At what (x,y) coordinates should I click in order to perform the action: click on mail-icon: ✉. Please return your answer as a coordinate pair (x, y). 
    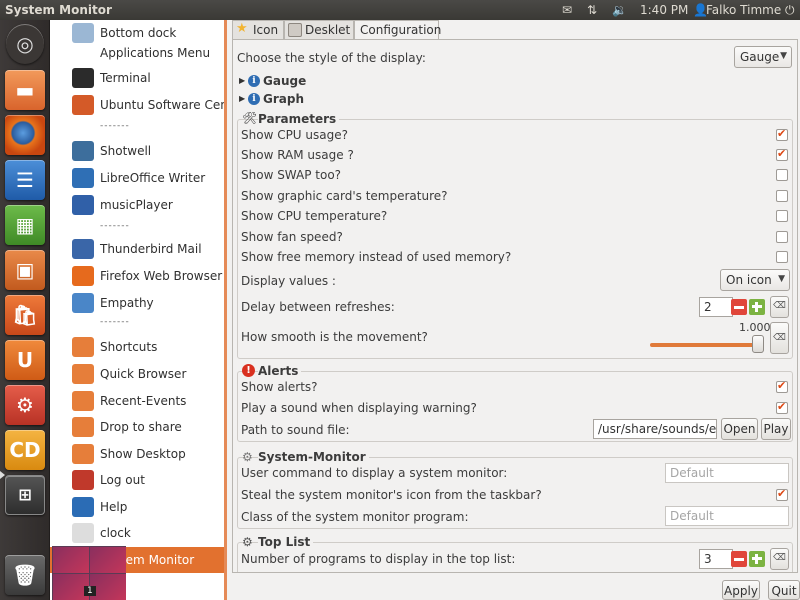
    Looking at the image, I should click on (567, 10).